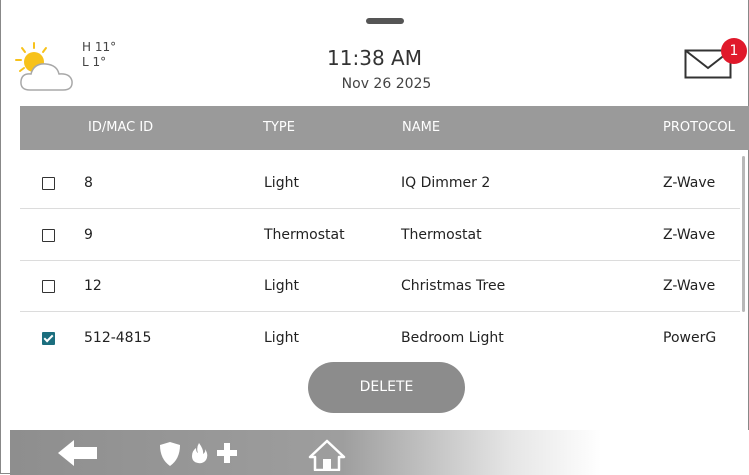 This screenshot has width=749, height=475. I want to click on column-header-id: ID/MAC ID, so click(121, 127).